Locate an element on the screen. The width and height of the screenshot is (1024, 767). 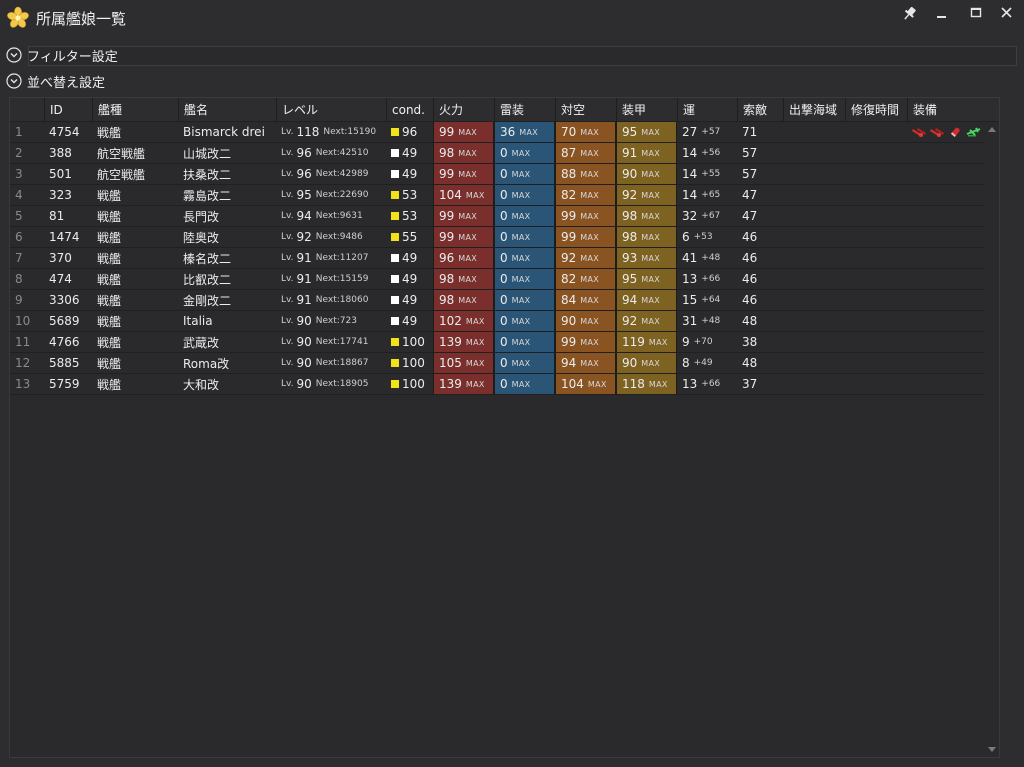
column-header-luck: 運 is located at coordinates (707, 109).